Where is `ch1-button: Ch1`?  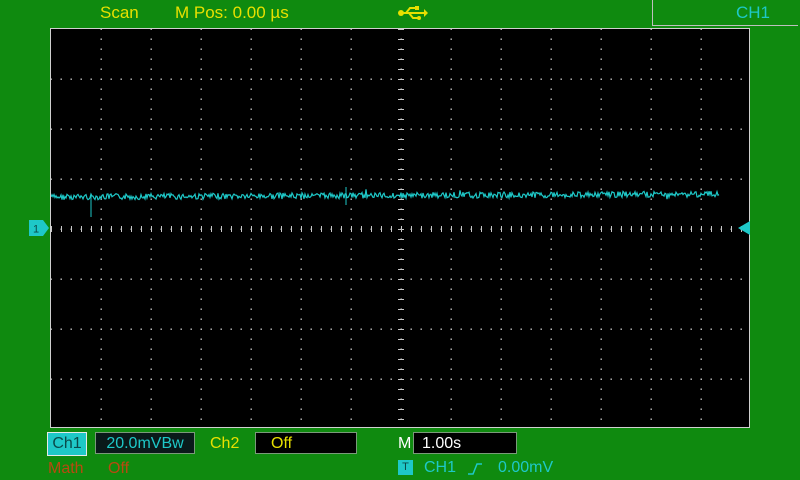
ch1-button: Ch1 is located at coordinates (67, 444).